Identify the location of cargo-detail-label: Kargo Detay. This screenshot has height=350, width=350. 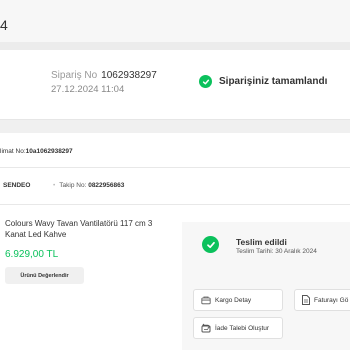
(233, 300).